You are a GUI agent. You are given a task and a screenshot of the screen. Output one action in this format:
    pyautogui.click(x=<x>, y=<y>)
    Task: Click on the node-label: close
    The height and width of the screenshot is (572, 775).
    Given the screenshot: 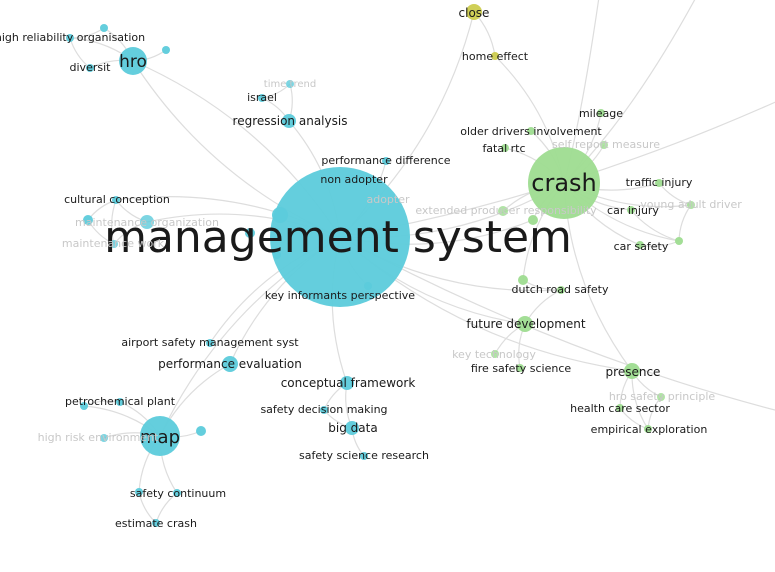 What is the action you would take?
    pyautogui.click(x=474, y=13)
    